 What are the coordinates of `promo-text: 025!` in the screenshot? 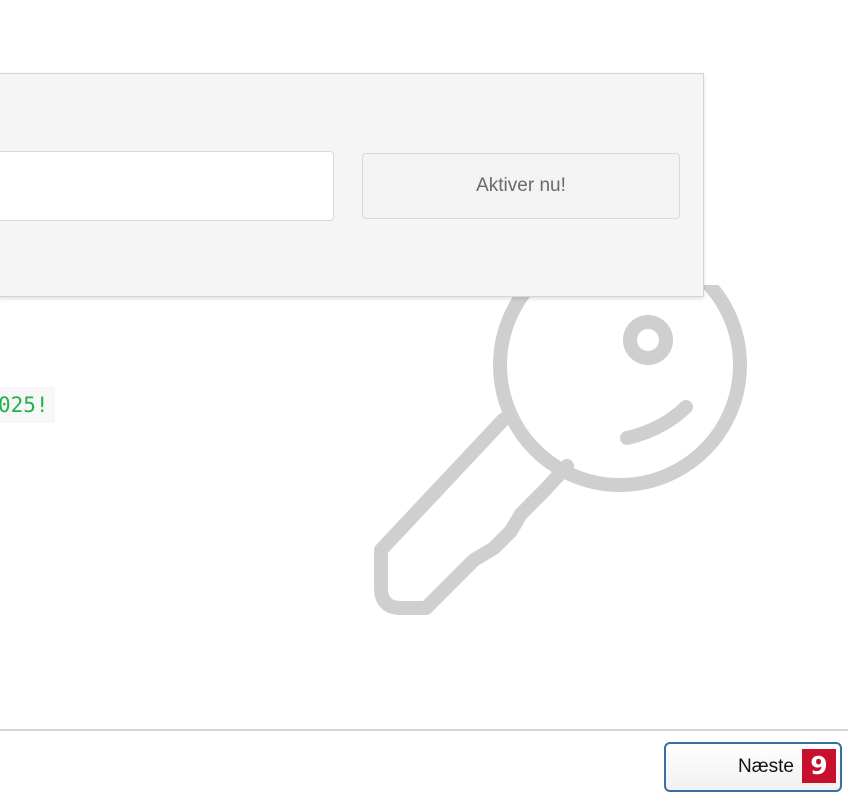 It's located at (27, 405).